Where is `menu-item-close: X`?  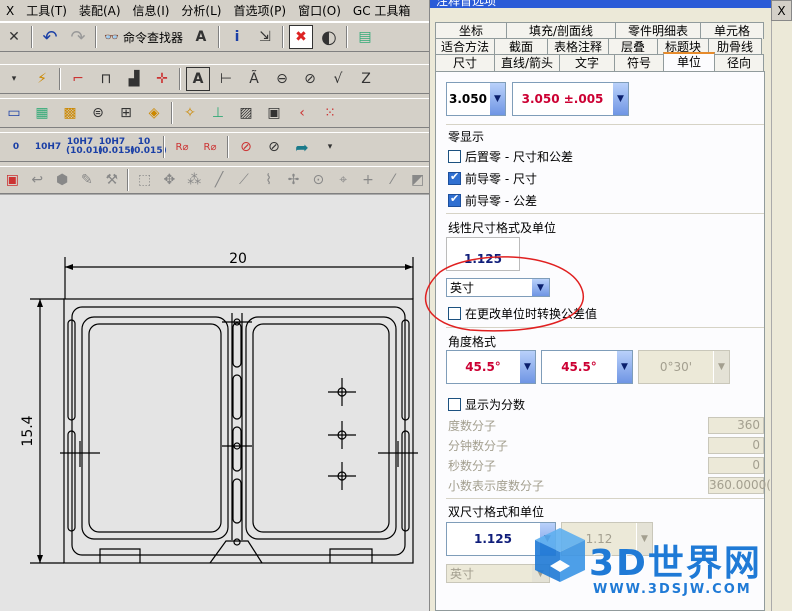
menu-item-close: X is located at coordinates (10, 11).